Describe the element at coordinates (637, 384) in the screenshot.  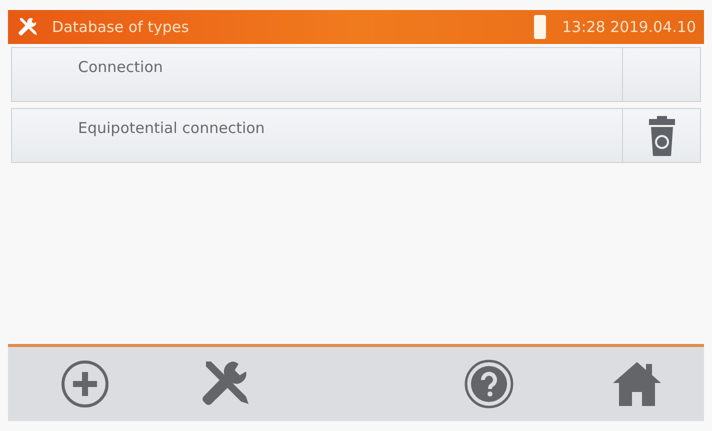
I see `home-icon` at that location.